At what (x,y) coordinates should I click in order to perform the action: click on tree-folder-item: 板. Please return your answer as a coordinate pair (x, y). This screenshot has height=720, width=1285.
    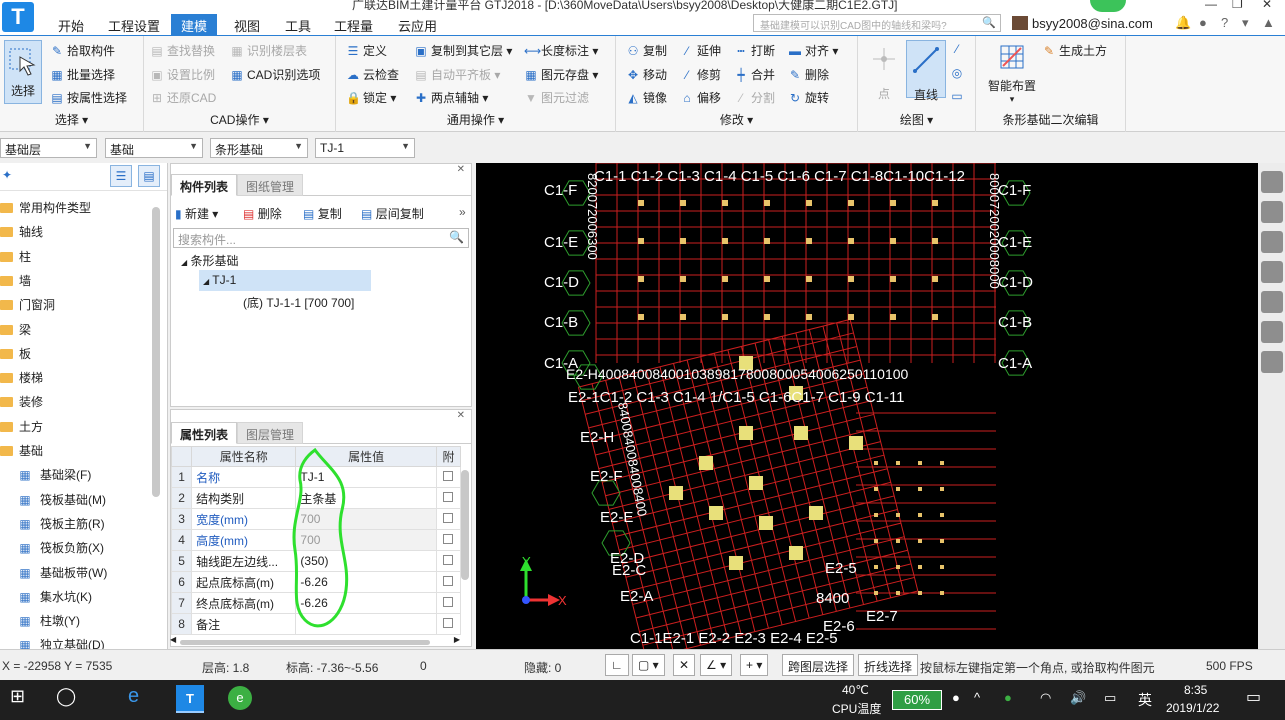
    Looking at the image, I should click on (15, 353).